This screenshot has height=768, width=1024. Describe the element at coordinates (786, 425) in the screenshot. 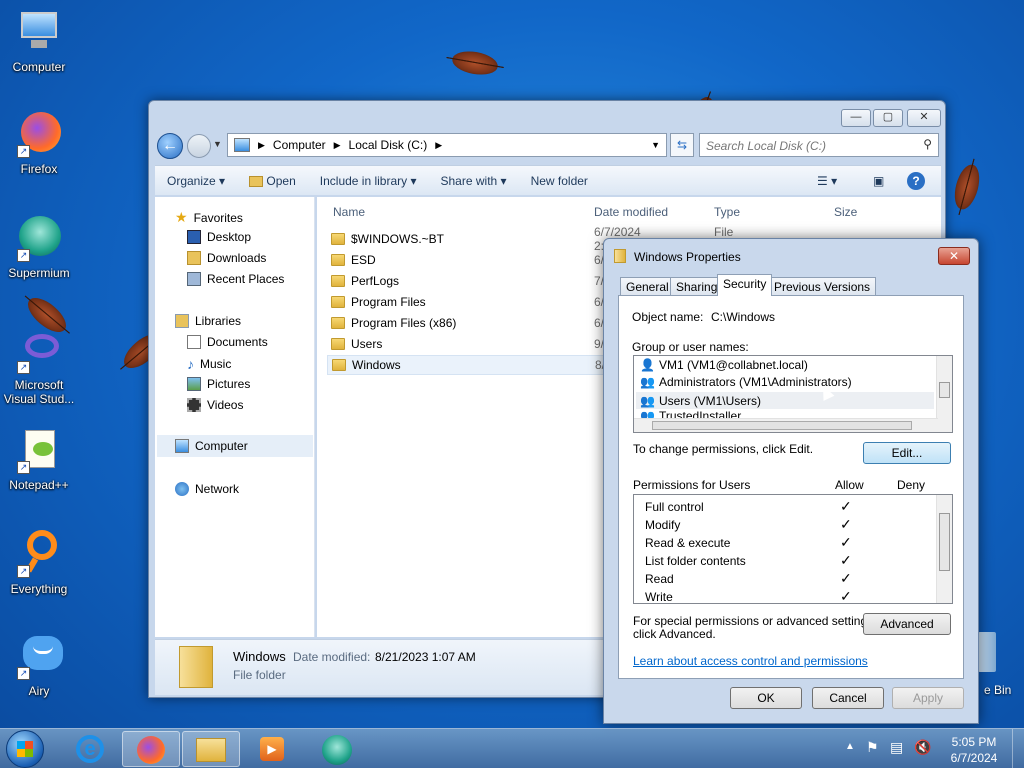

I see `group-list-hscrollbar` at that location.